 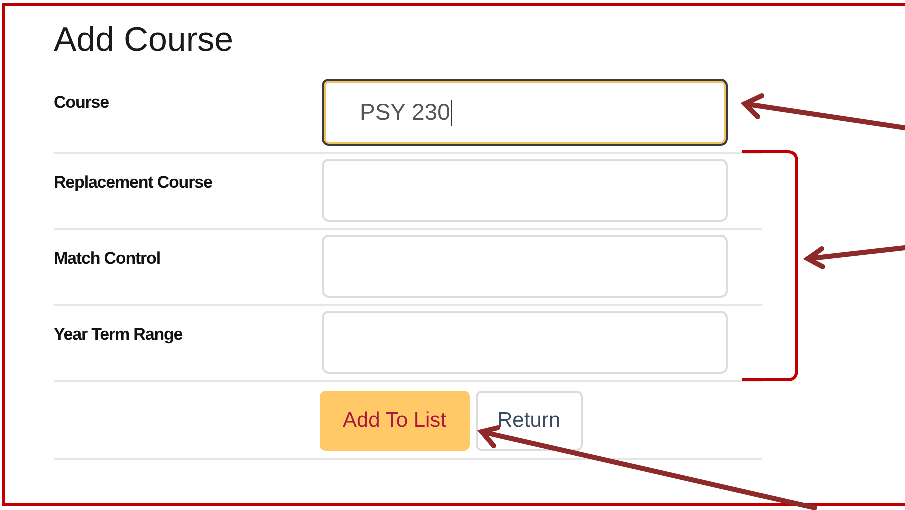 I want to click on page-title: Add Course, so click(x=144, y=40).